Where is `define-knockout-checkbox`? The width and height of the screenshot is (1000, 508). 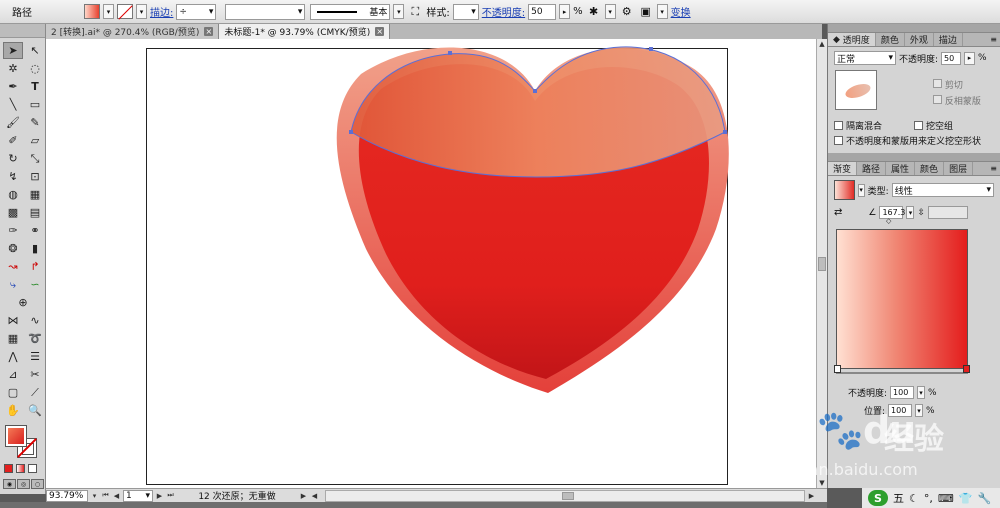
define-knockout-checkbox is located at coordinates (838, 140).